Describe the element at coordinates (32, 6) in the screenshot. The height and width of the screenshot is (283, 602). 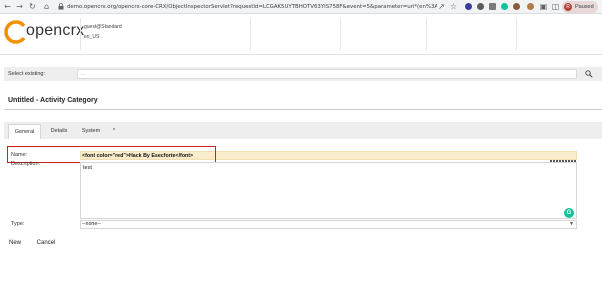
I see `reload-icon: ↻` at that location.